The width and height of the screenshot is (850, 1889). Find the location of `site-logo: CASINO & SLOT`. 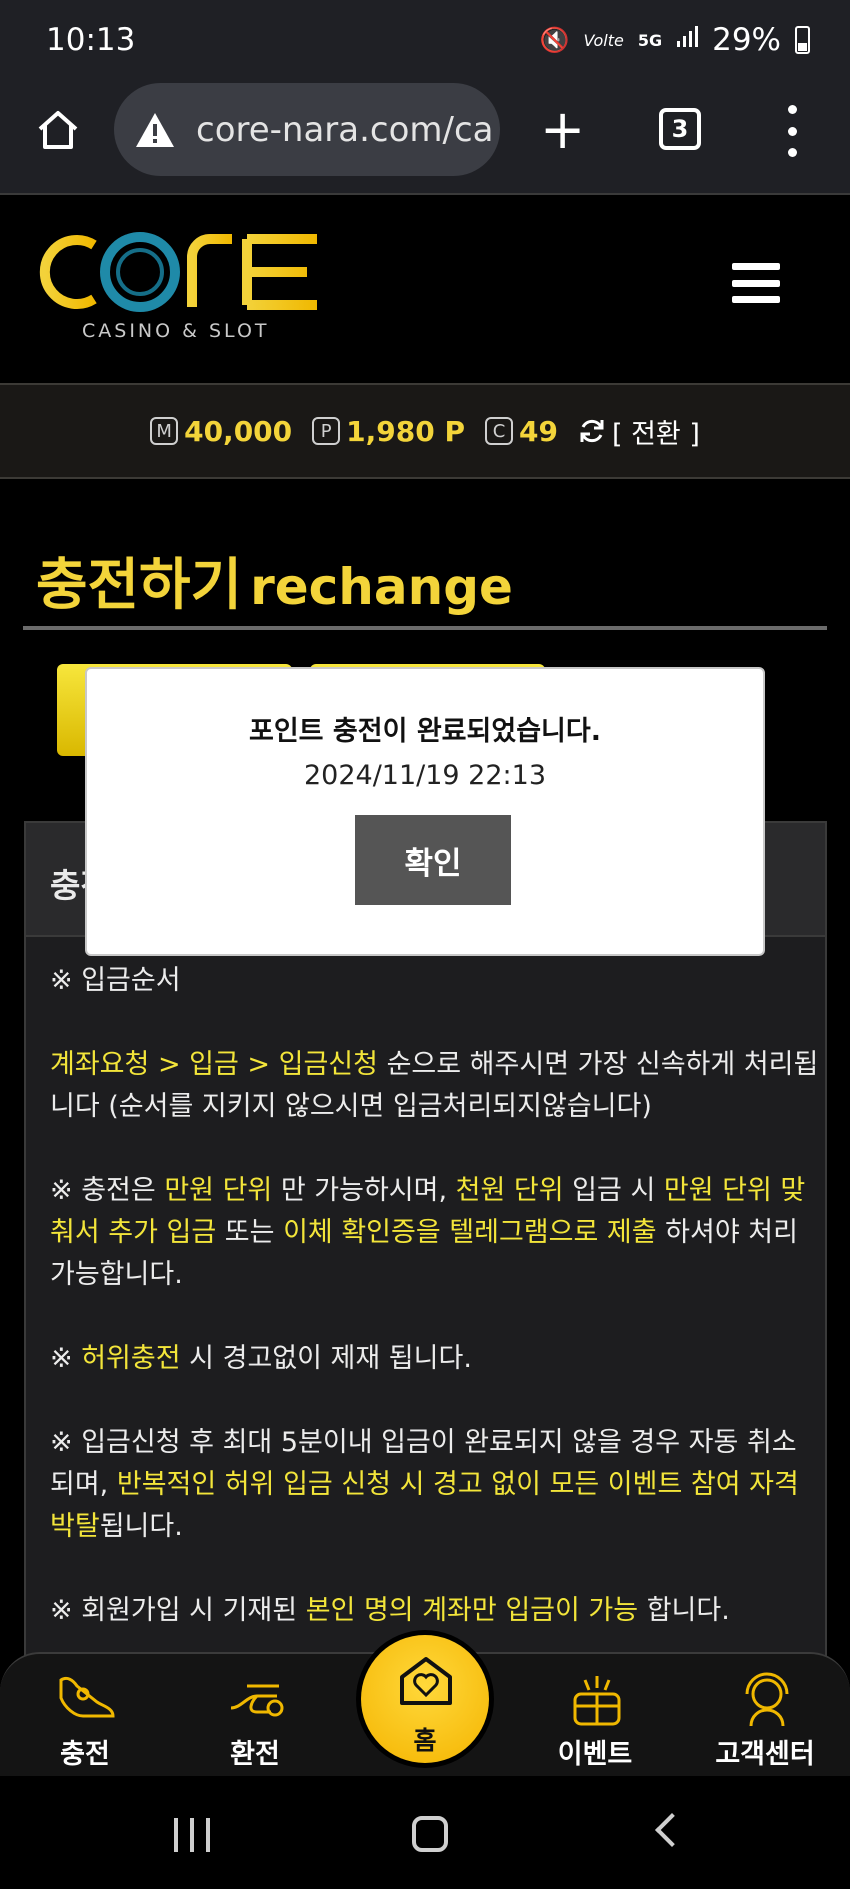

site-logo: CASINO & SLOT is located at coordinates (177, 284).